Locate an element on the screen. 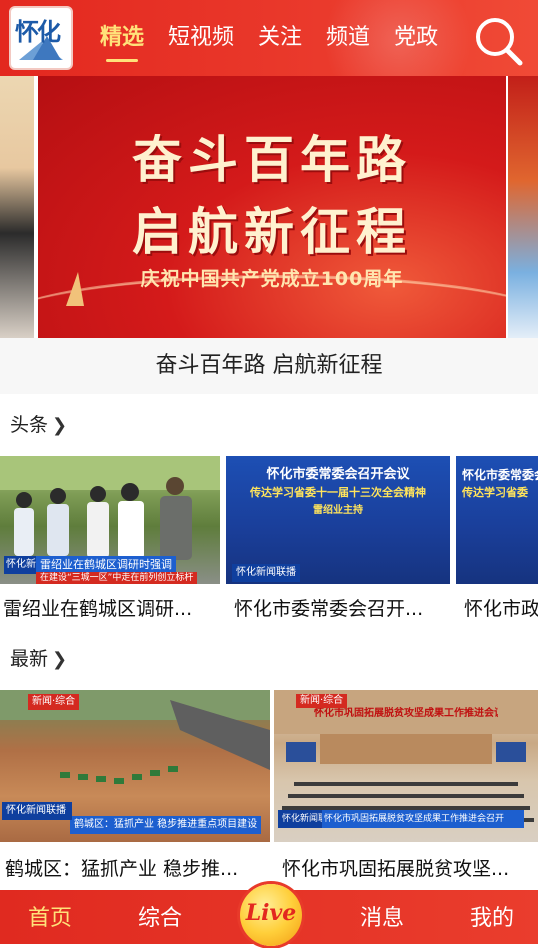  channel-tabs: 精选 短视频 关注 频道 党政 is located at coordinates (269, 38).